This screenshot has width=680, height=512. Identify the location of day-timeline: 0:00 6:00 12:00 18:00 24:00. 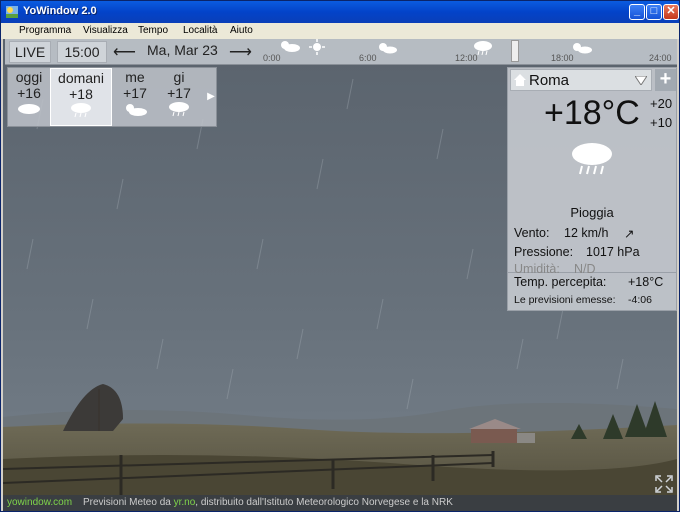
(467, 52).